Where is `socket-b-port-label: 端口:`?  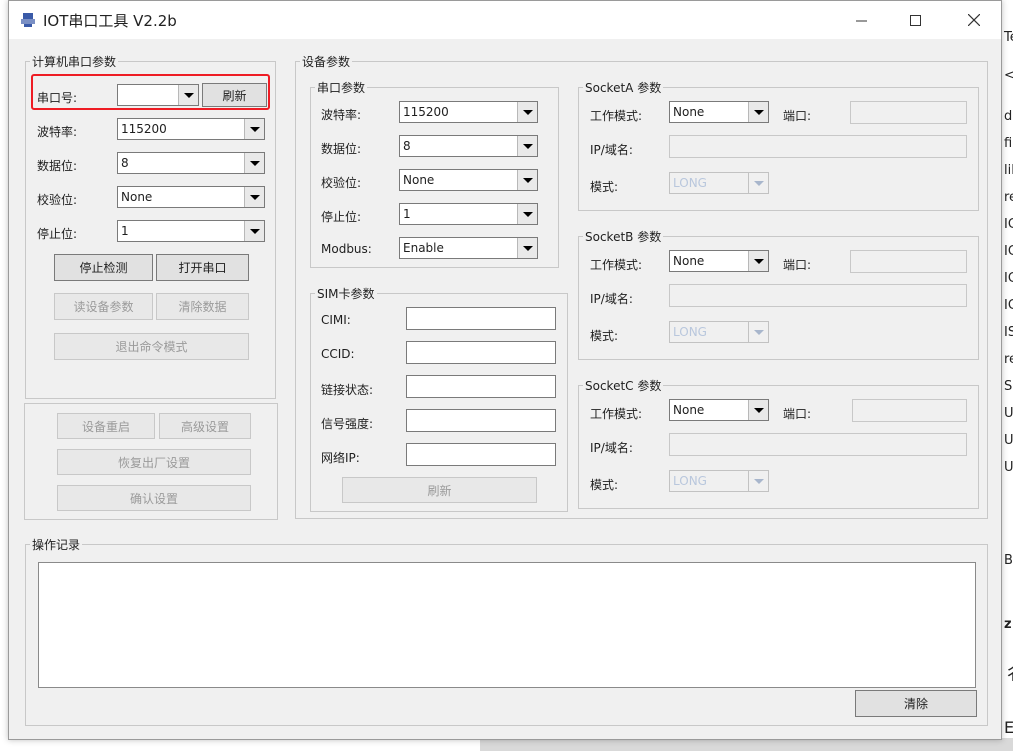 socket-b-port-label: 端口: is located at coordinates (797, 265).